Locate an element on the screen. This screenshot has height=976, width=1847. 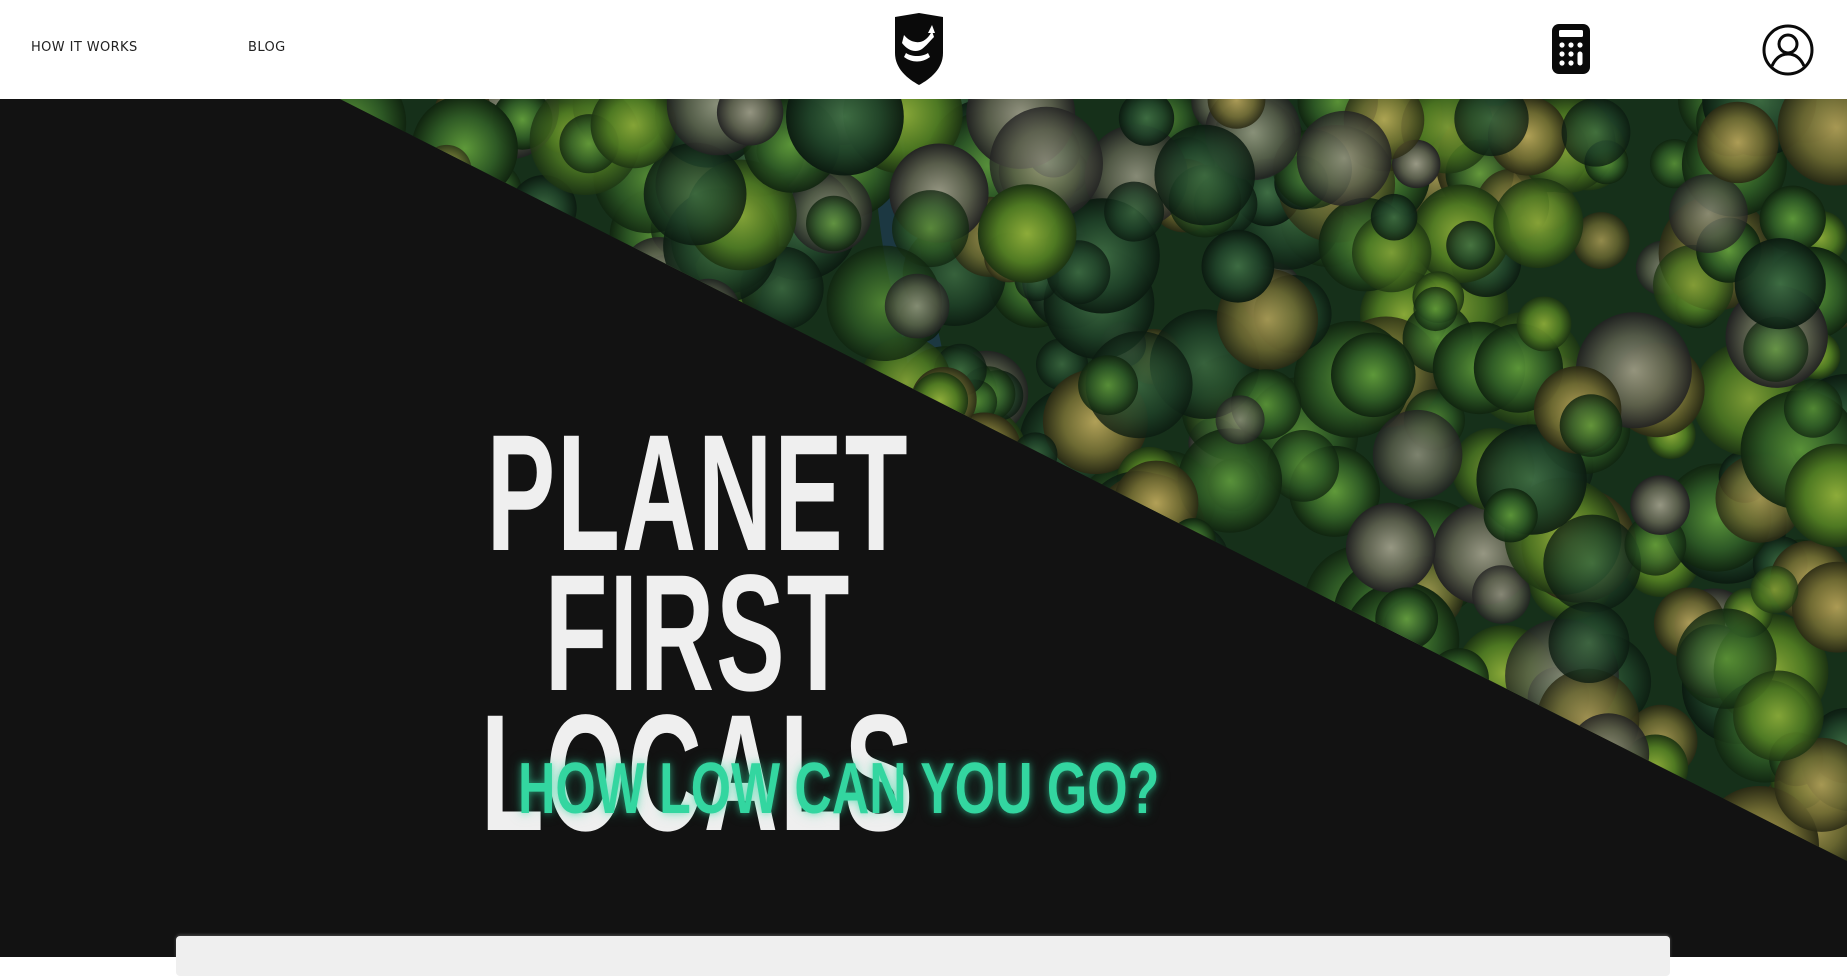
calculator-icon is located at coordinates (1571, 50).